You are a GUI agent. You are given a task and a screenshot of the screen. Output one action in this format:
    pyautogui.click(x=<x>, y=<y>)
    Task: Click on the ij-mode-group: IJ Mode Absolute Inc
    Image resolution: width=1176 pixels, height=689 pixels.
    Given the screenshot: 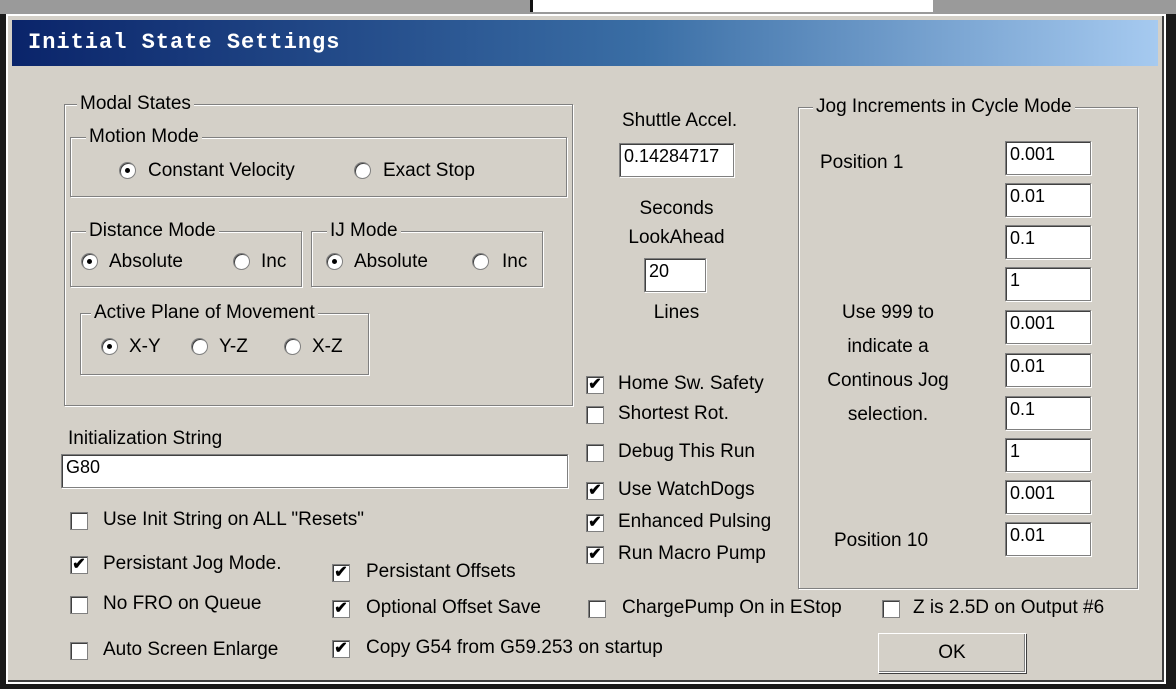 What is the action you would take?
    pyautogui.click(x=427, y=253)
    